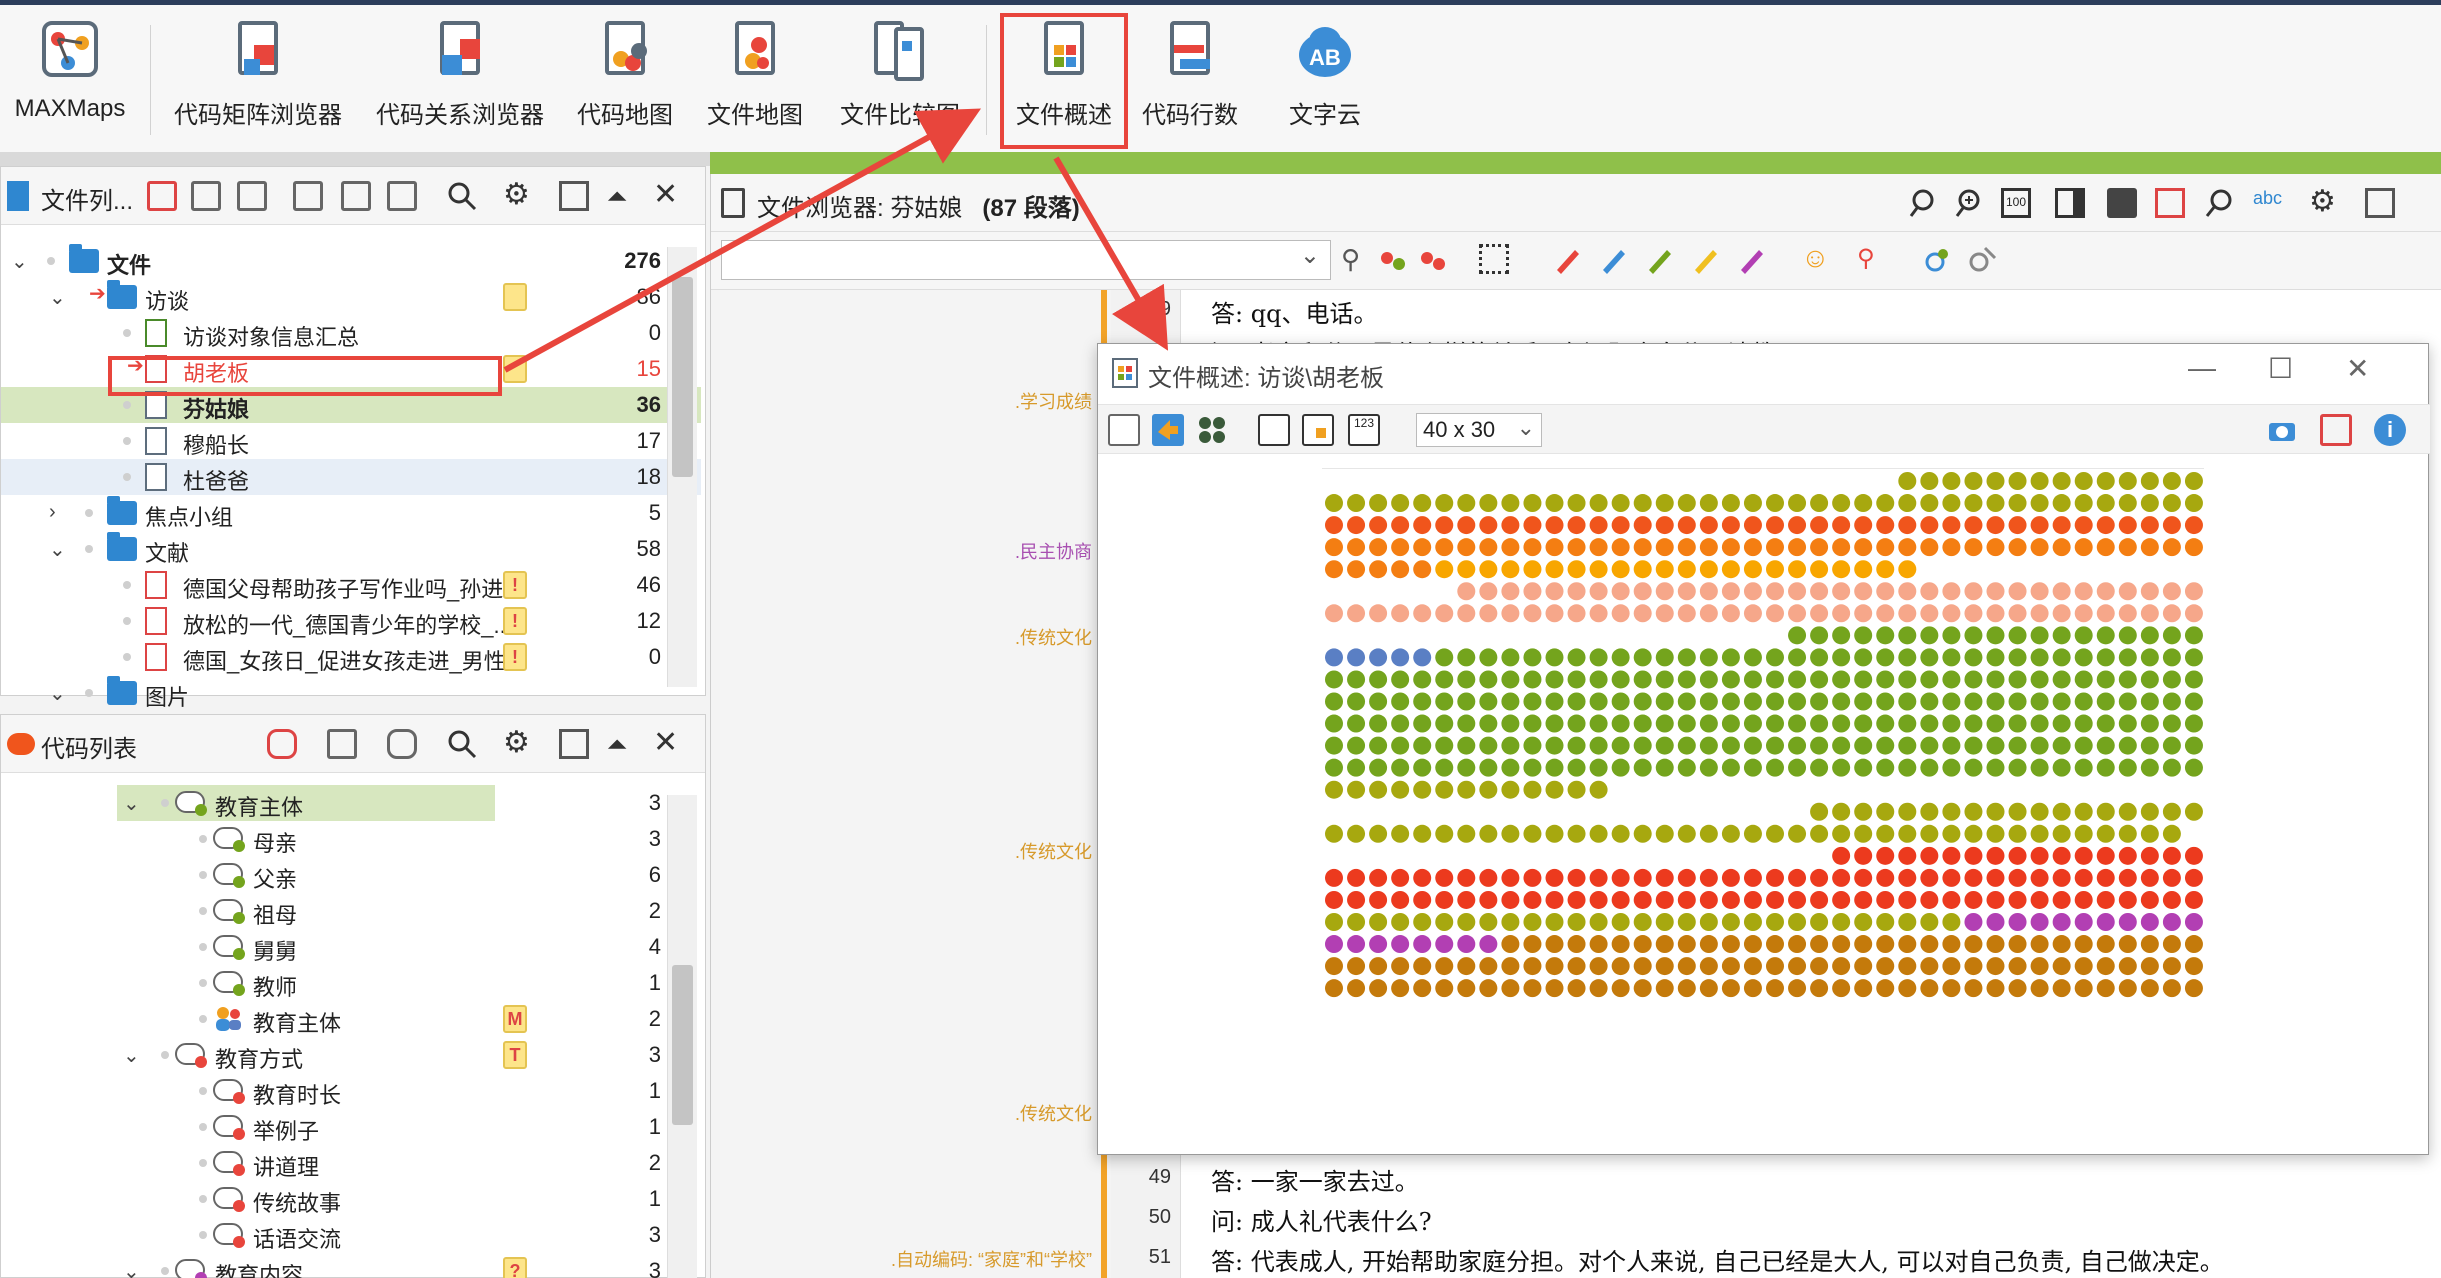 Image resolution: width=2441 pixels, height=1278 pixels. Describe the element at coordinates (2390, 430) in the screenshot. I see `info-icon: i` at that location.